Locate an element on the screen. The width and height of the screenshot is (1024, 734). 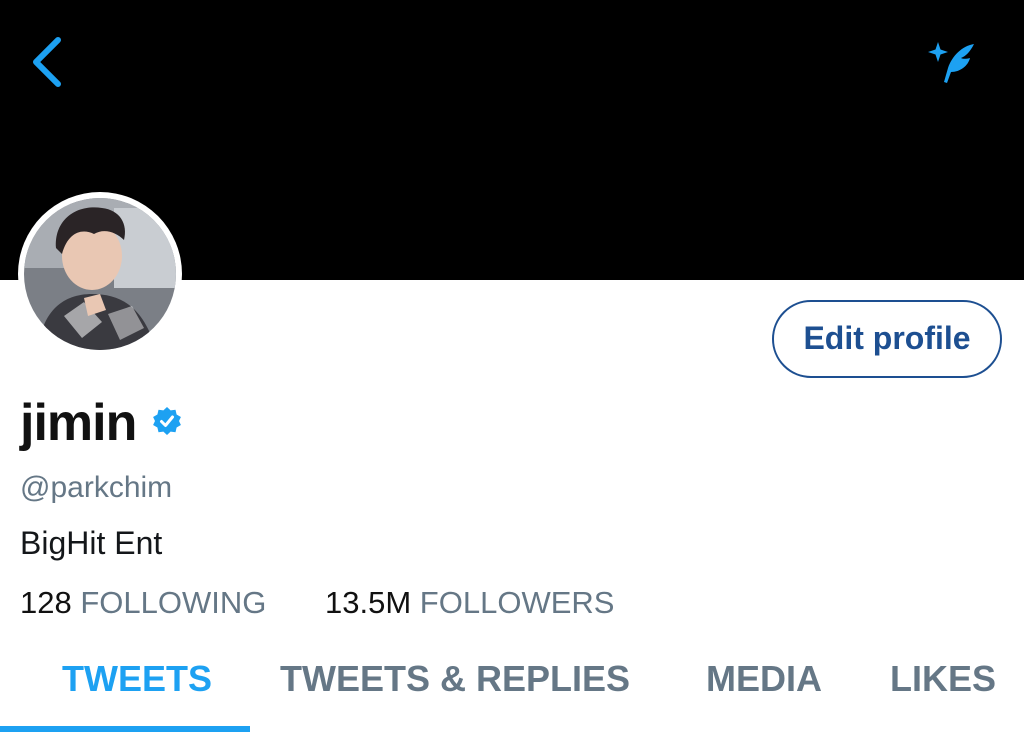
profile-tabs: TWEETS TWEETS & REPLIES MEDIA LIKES is located at coordinates (512, 687).